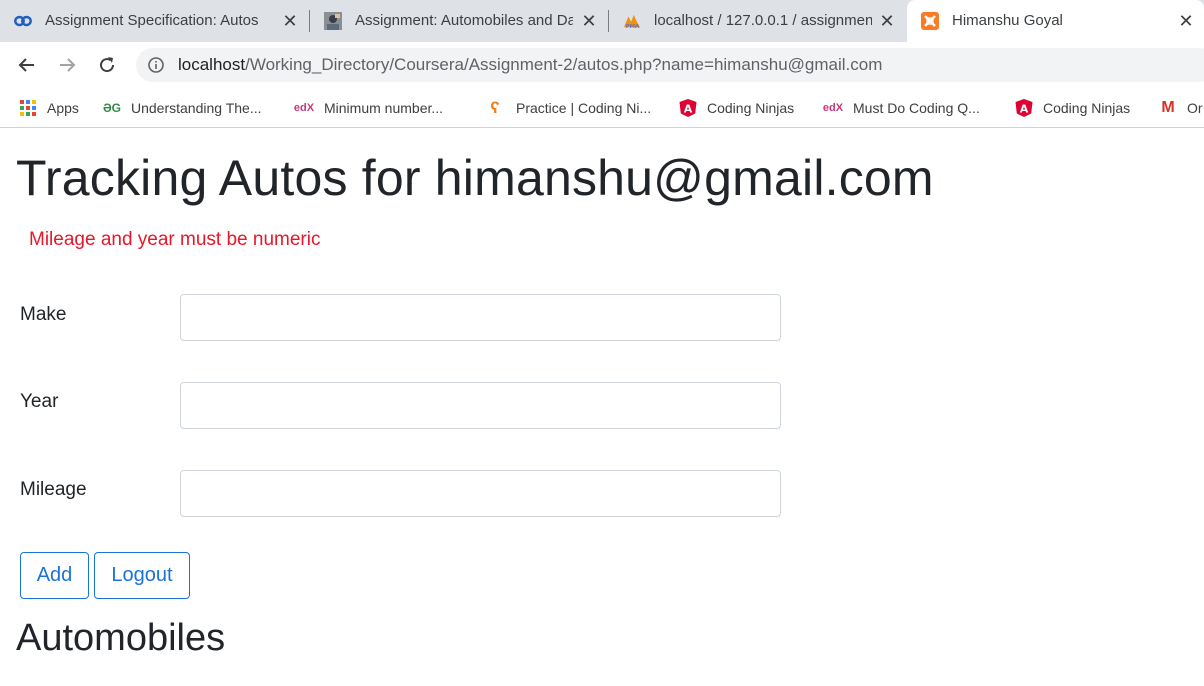  I want to click on tab-title: Himanshu Goyal, so click(1007, 20).